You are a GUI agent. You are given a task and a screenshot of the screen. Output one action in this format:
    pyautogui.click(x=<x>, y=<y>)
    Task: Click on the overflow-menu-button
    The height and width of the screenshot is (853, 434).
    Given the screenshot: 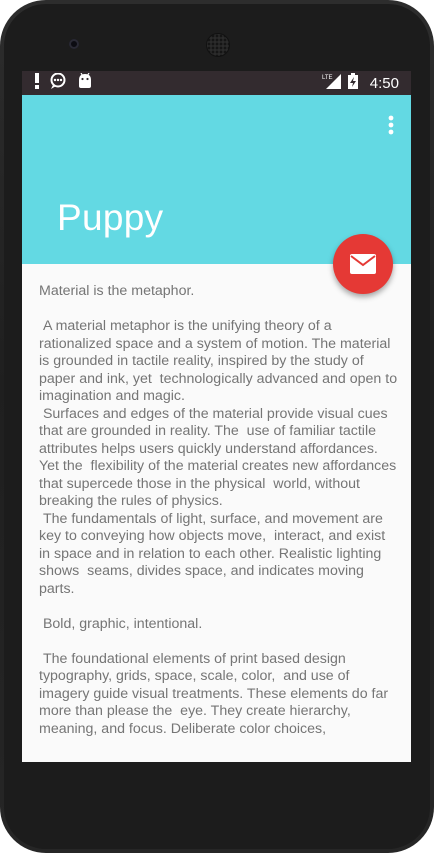 What is the action you would take?
    pyautogui.click(x=391, y=125)
    